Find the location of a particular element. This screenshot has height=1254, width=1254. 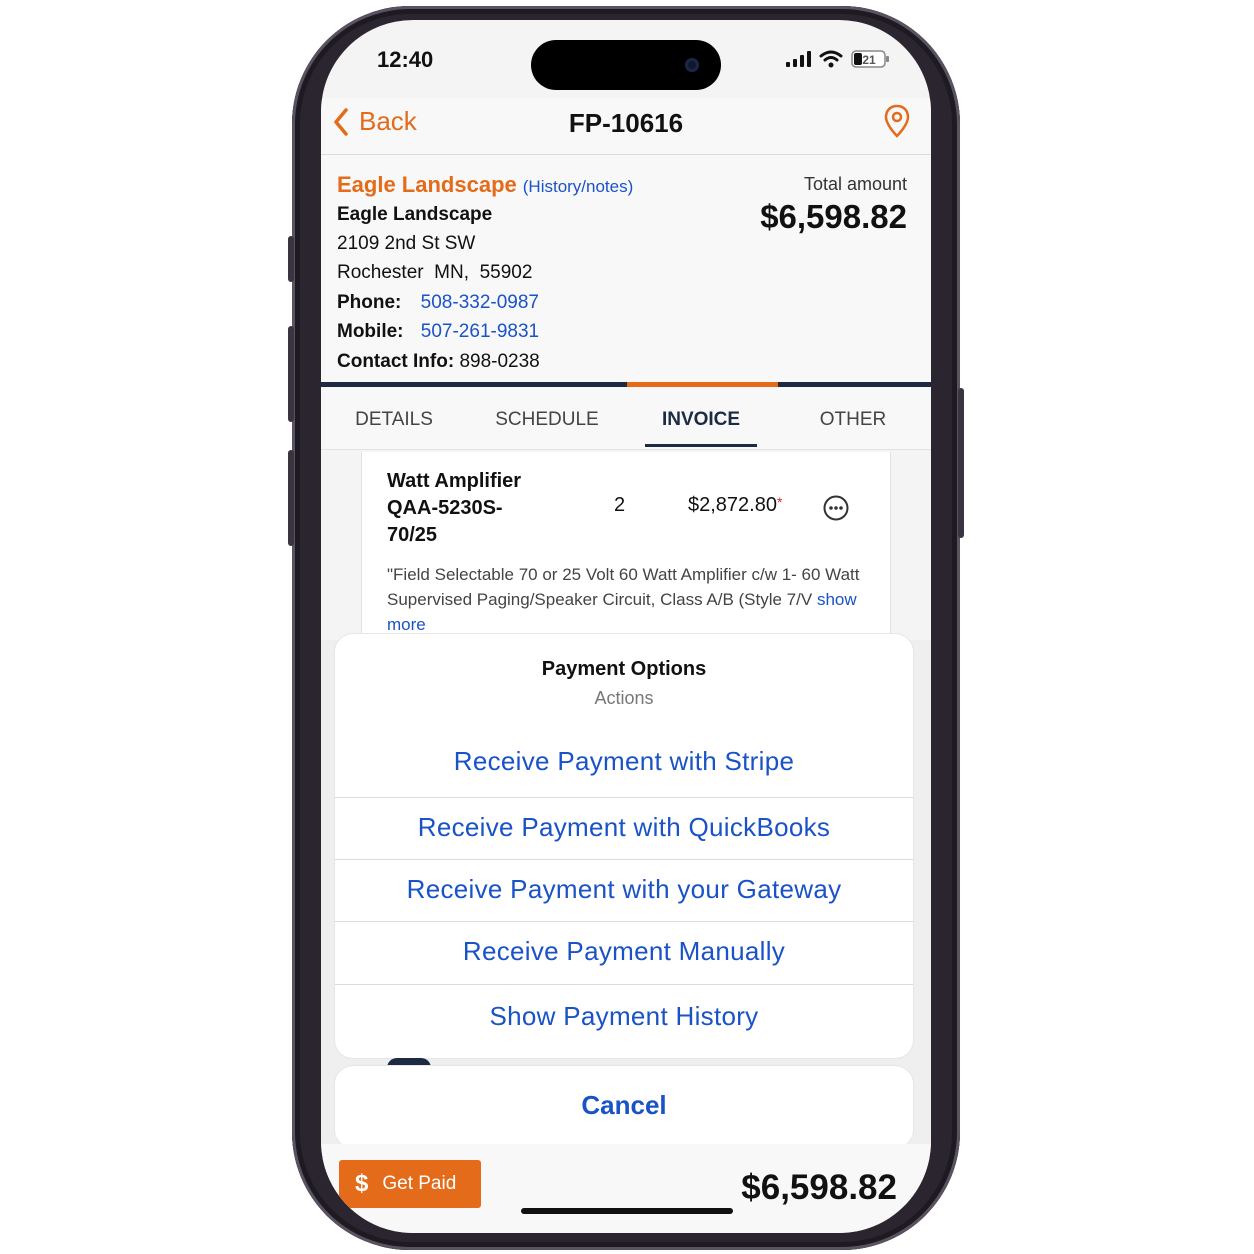

tab-invoice: INVOICE is located at coordinates (701, 420).